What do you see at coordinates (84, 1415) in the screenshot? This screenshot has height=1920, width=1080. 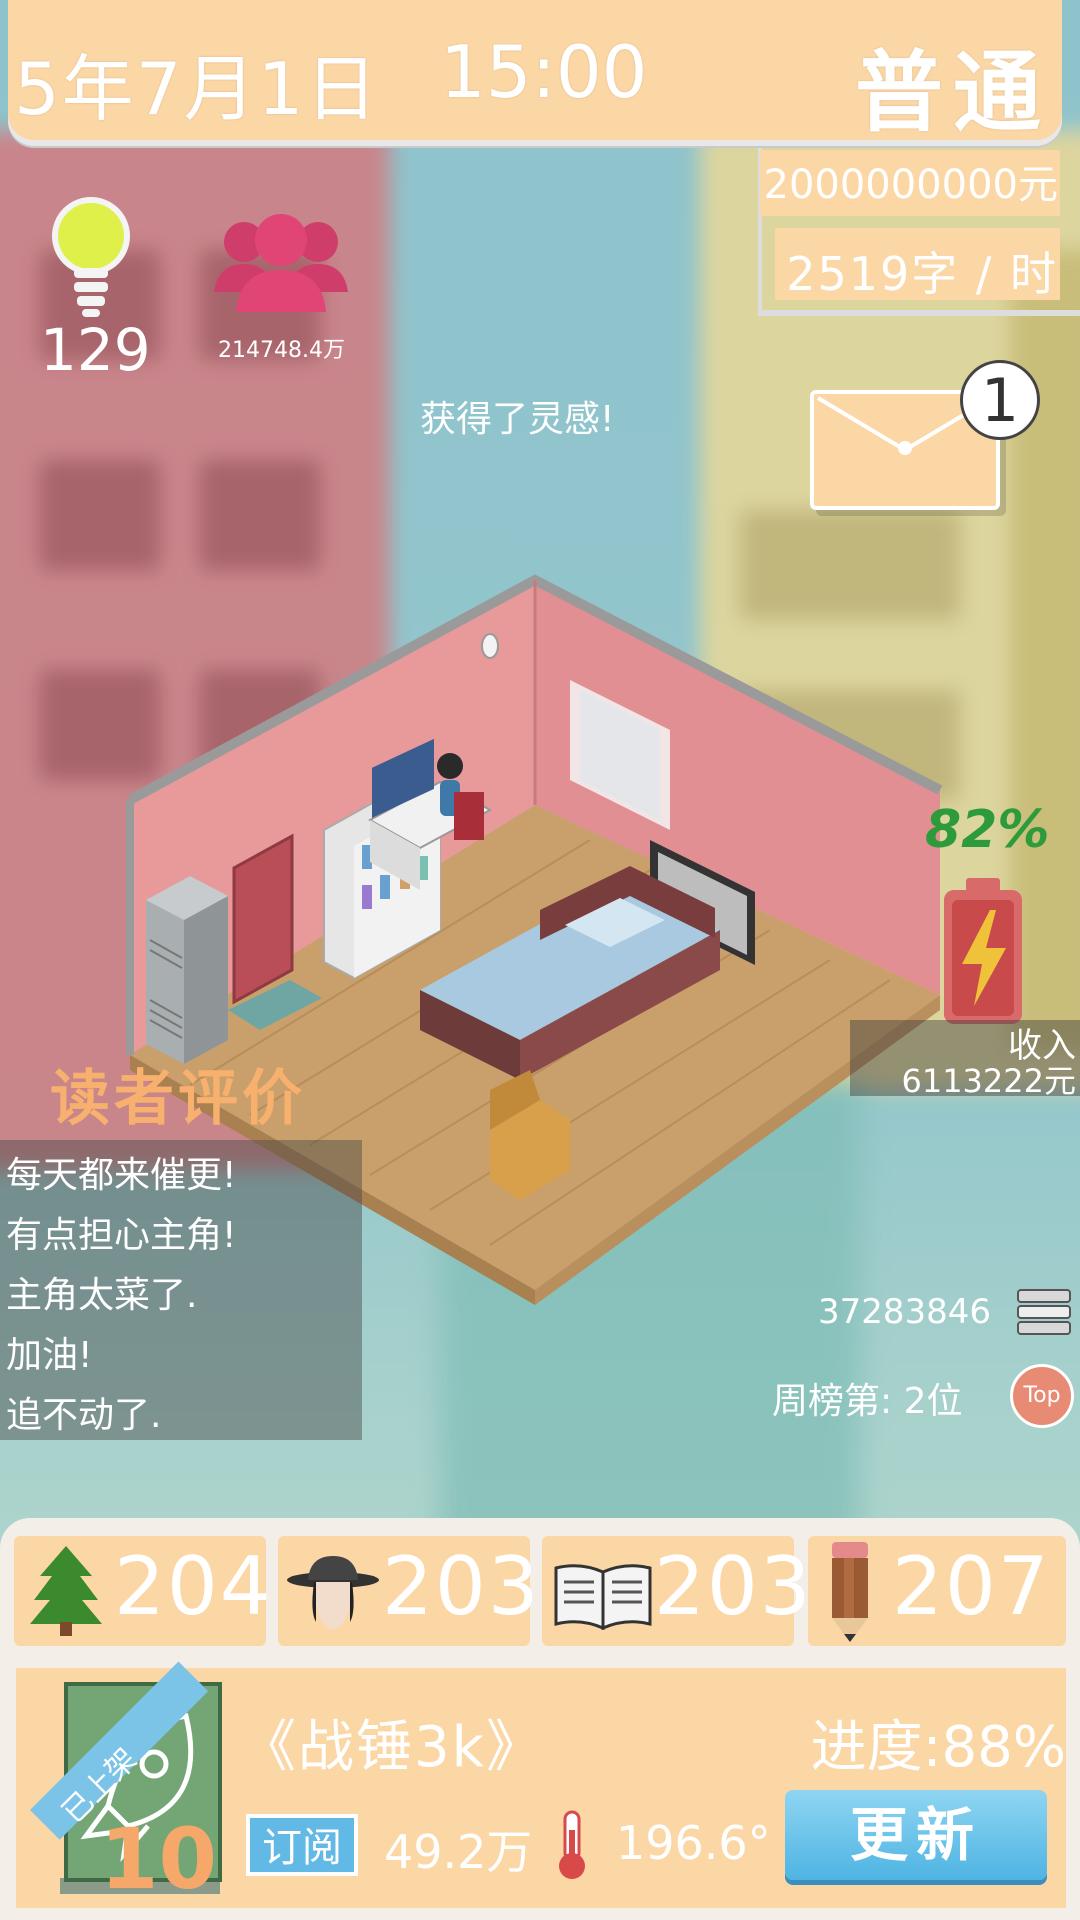 I see `review-item: 追不动了.` at bounding box center [84, 1415].